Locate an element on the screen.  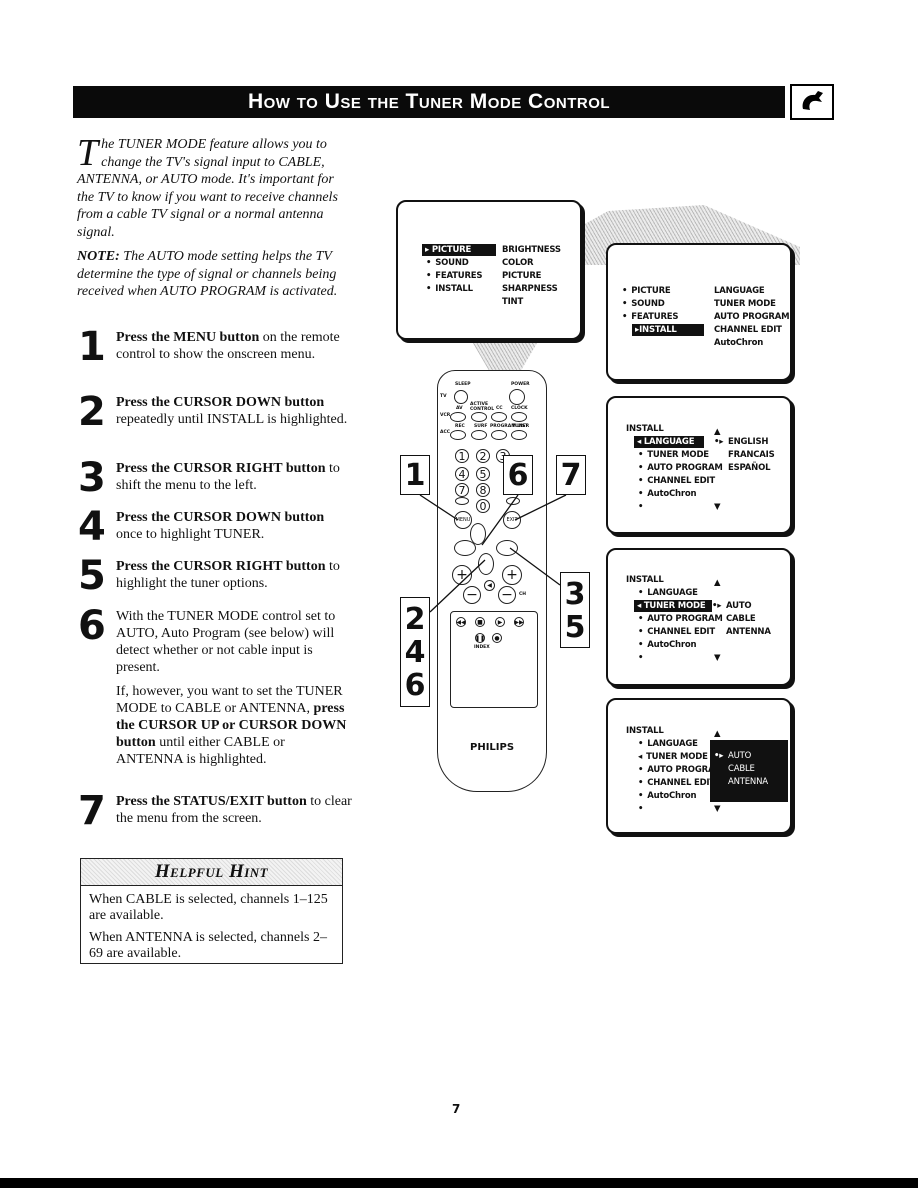
page-number: 7 is located at coordinates (456, 1109).